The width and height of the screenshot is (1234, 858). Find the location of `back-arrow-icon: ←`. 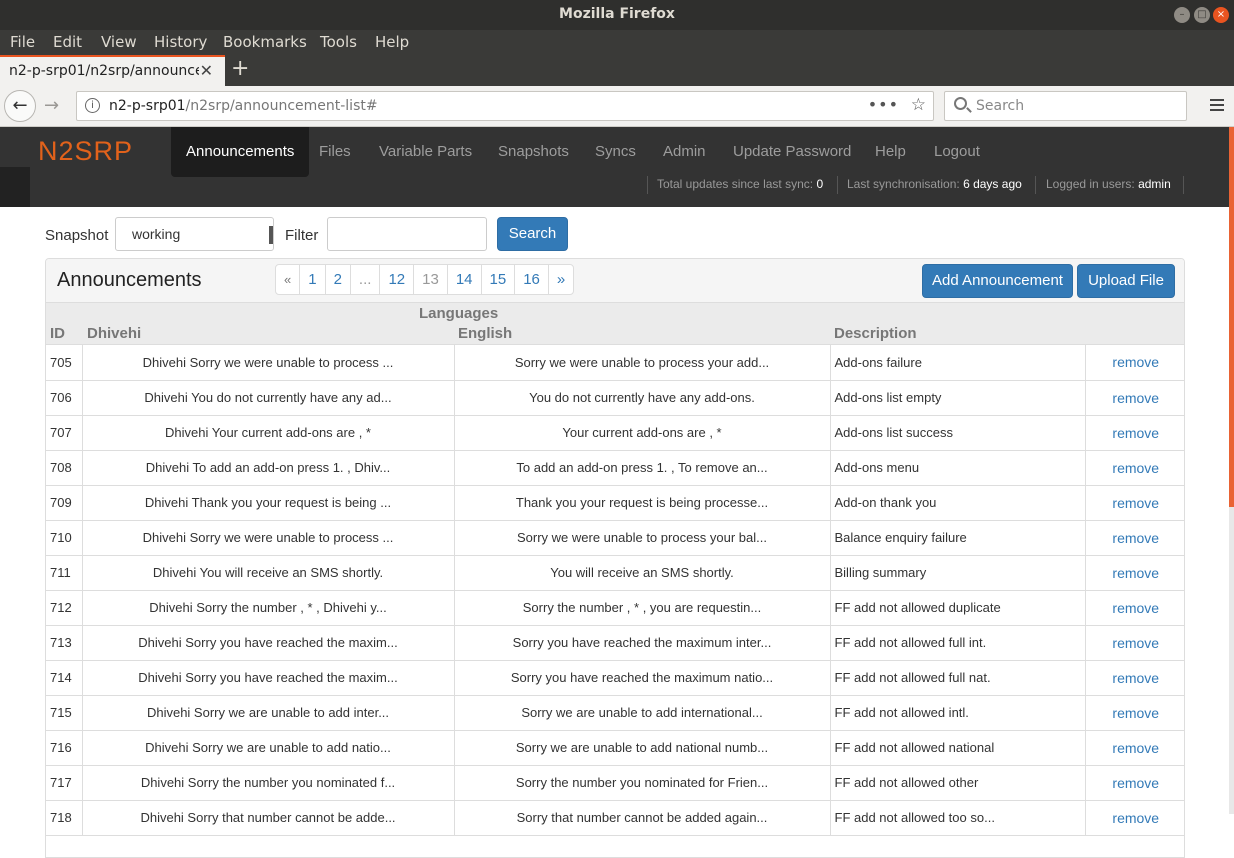

back-arrow-icon: ← is located at coordinates (20, 106).